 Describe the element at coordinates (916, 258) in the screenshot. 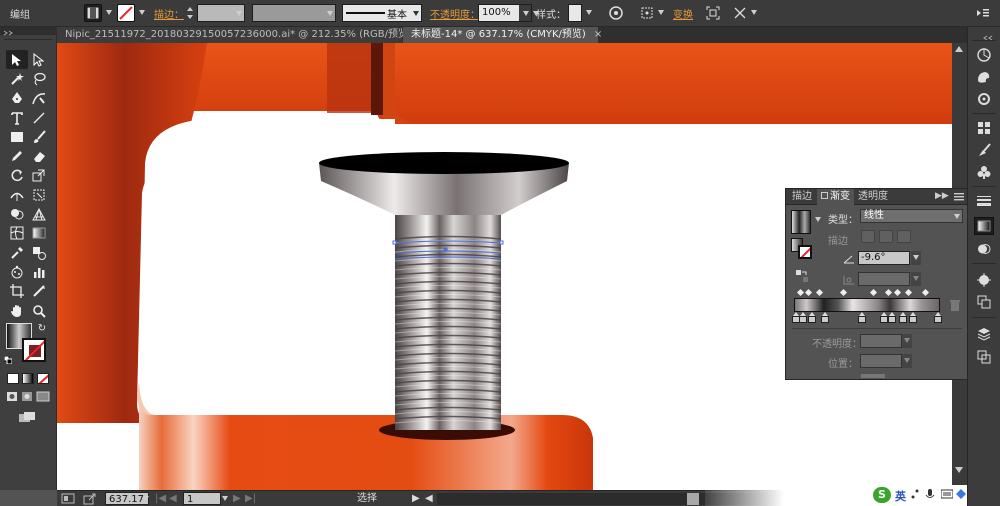

I see `angle-dropdown-arrow` at that location.